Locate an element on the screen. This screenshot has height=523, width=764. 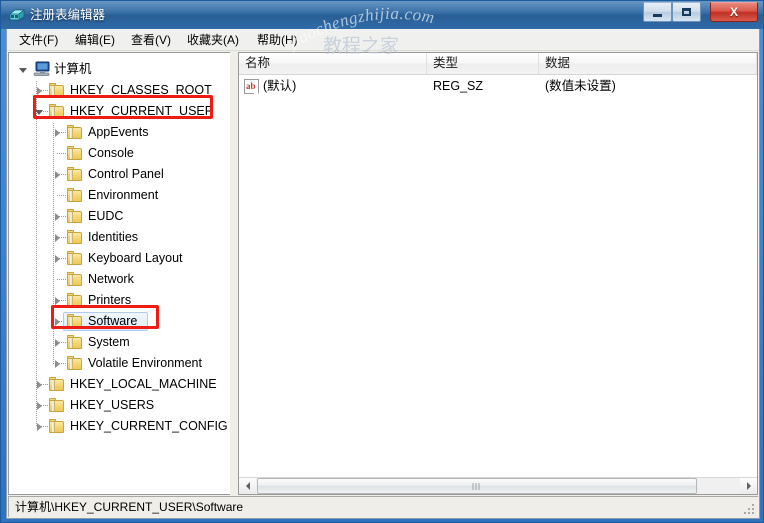
resize-grip-icon is located at coordinates (749, 509).